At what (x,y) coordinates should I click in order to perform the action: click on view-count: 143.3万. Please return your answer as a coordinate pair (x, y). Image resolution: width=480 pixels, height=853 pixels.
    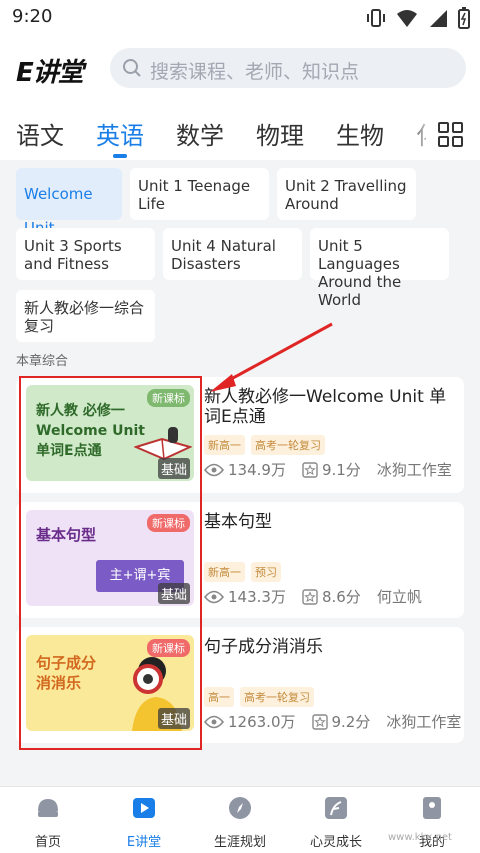
    Looking at the image, I should click on (257, 597).